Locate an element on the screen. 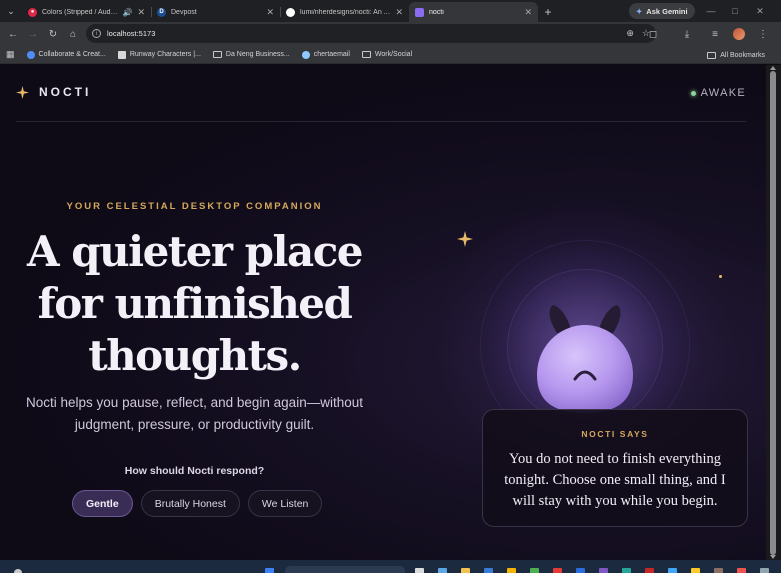 The height and width of the screenshot is (573, 781). headline-line: thoughts. is located at coordinates (195, 355).